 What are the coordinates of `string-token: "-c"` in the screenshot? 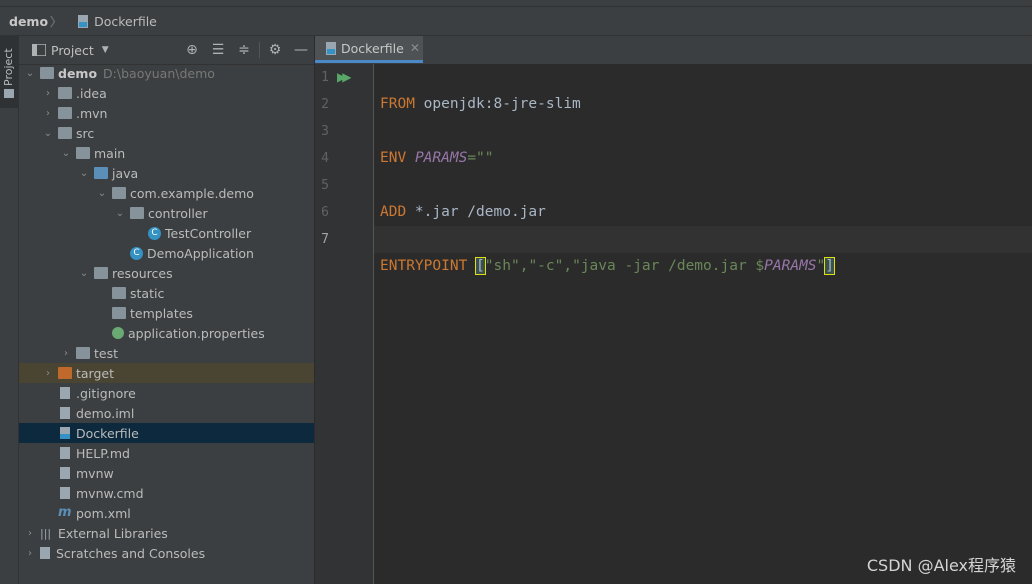 It's located at (546, 266).